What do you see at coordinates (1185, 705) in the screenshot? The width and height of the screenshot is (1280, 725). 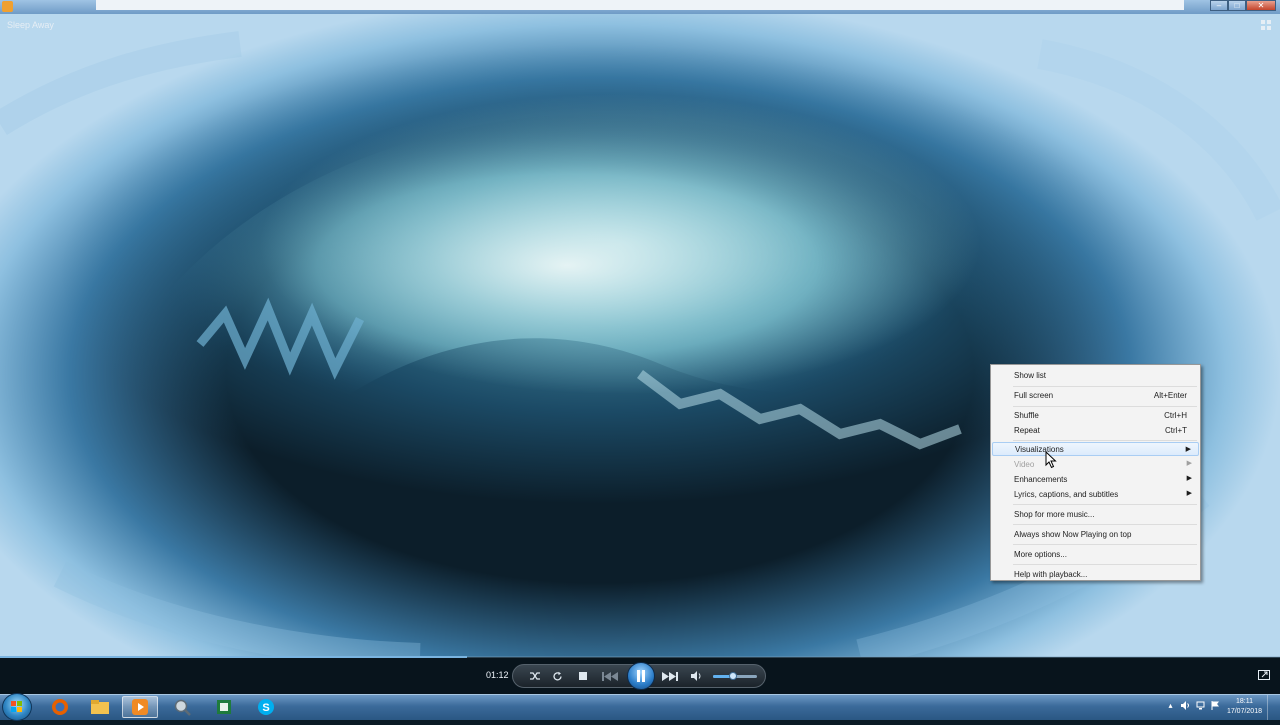 I see `speaker-icon` at bounding box center [1185, 705].